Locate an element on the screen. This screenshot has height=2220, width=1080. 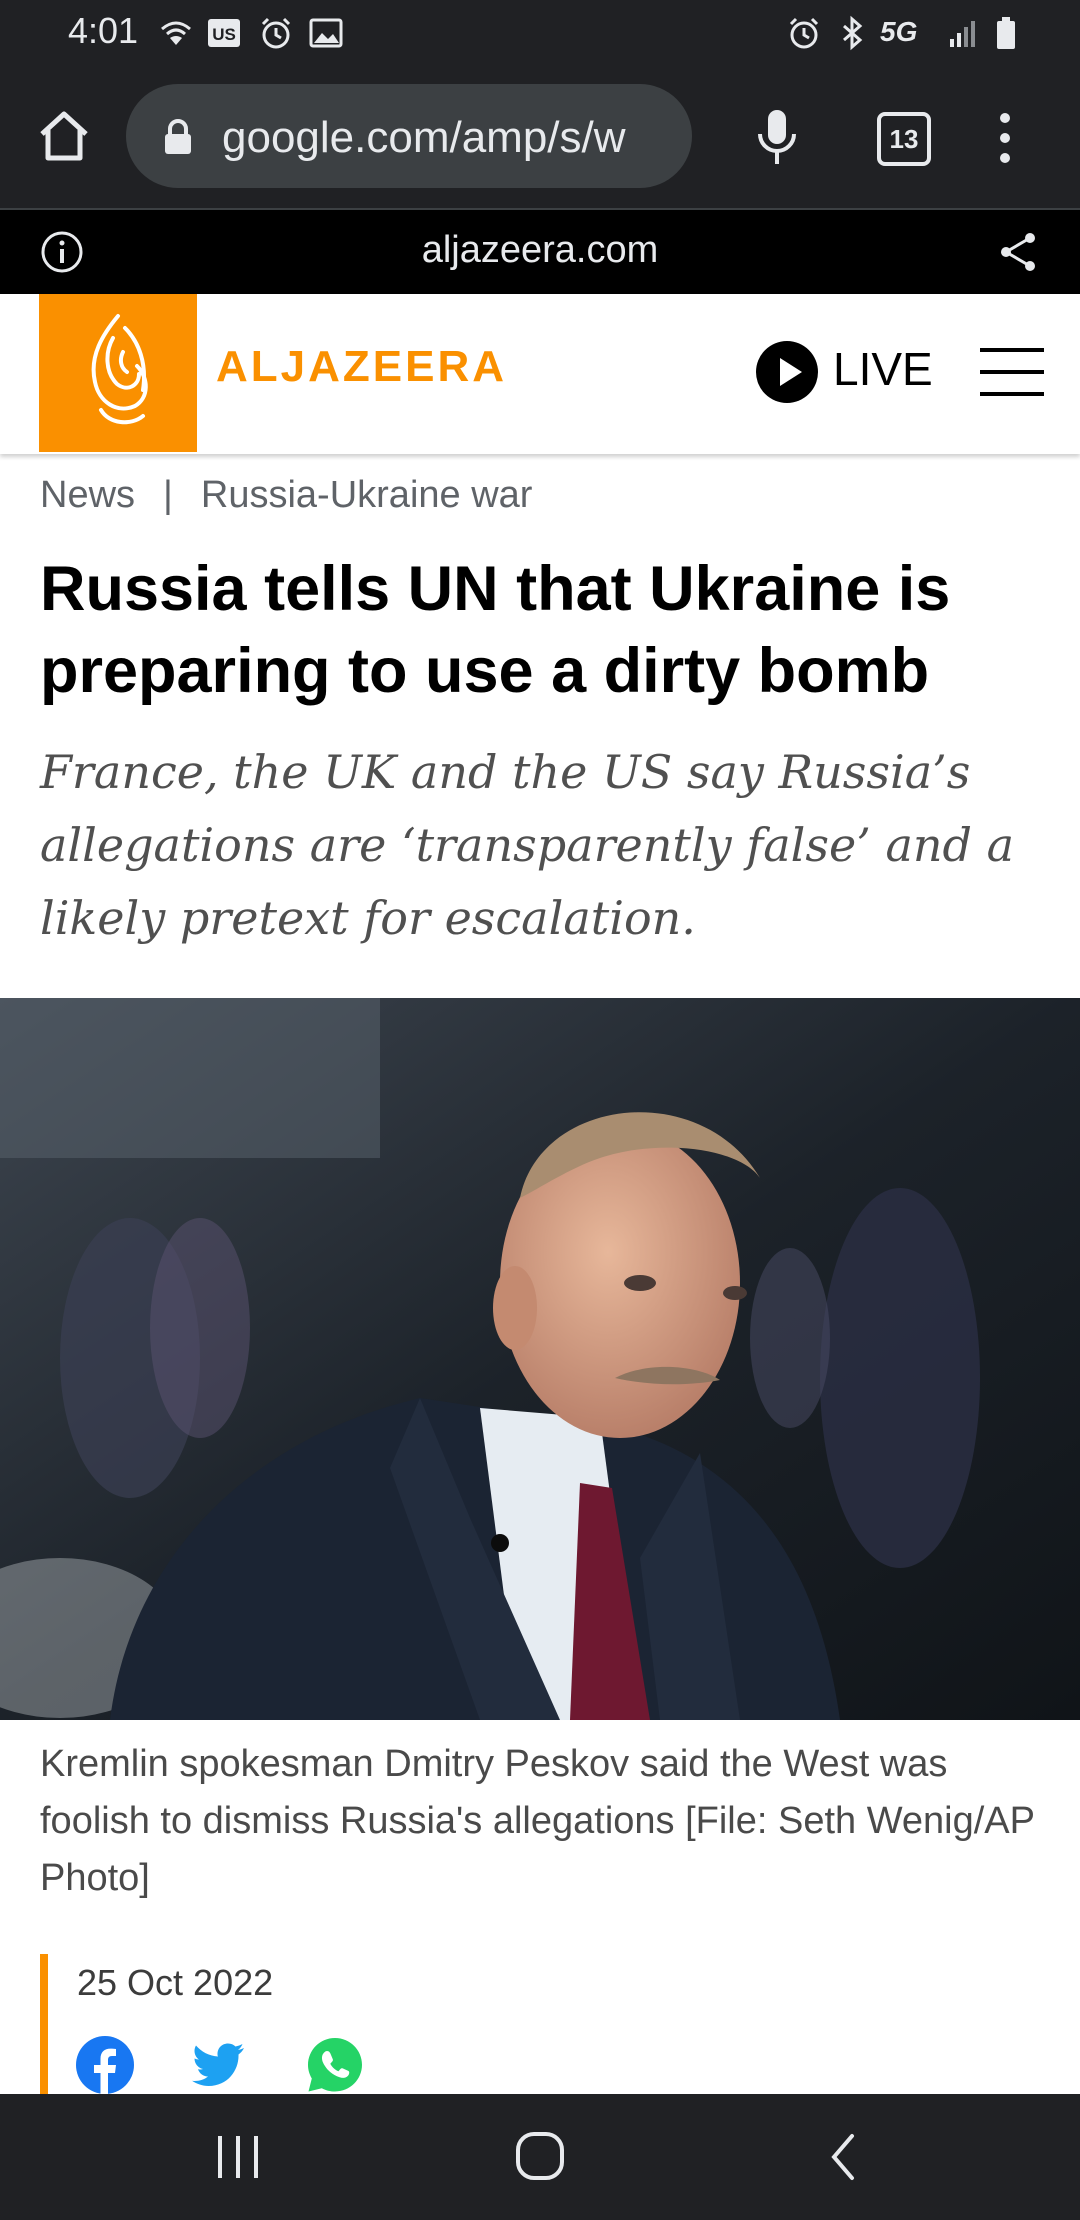
url-text: google.com/amp/s/w is located at coordinates (424, 137).